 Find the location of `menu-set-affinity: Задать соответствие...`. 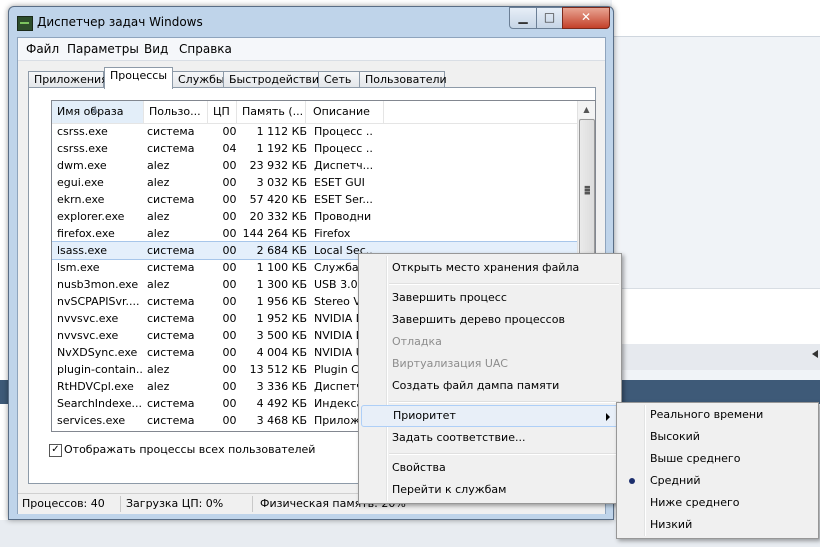

menu-set-affinity: Задать соответствие... is located at coordinates (490, 438).